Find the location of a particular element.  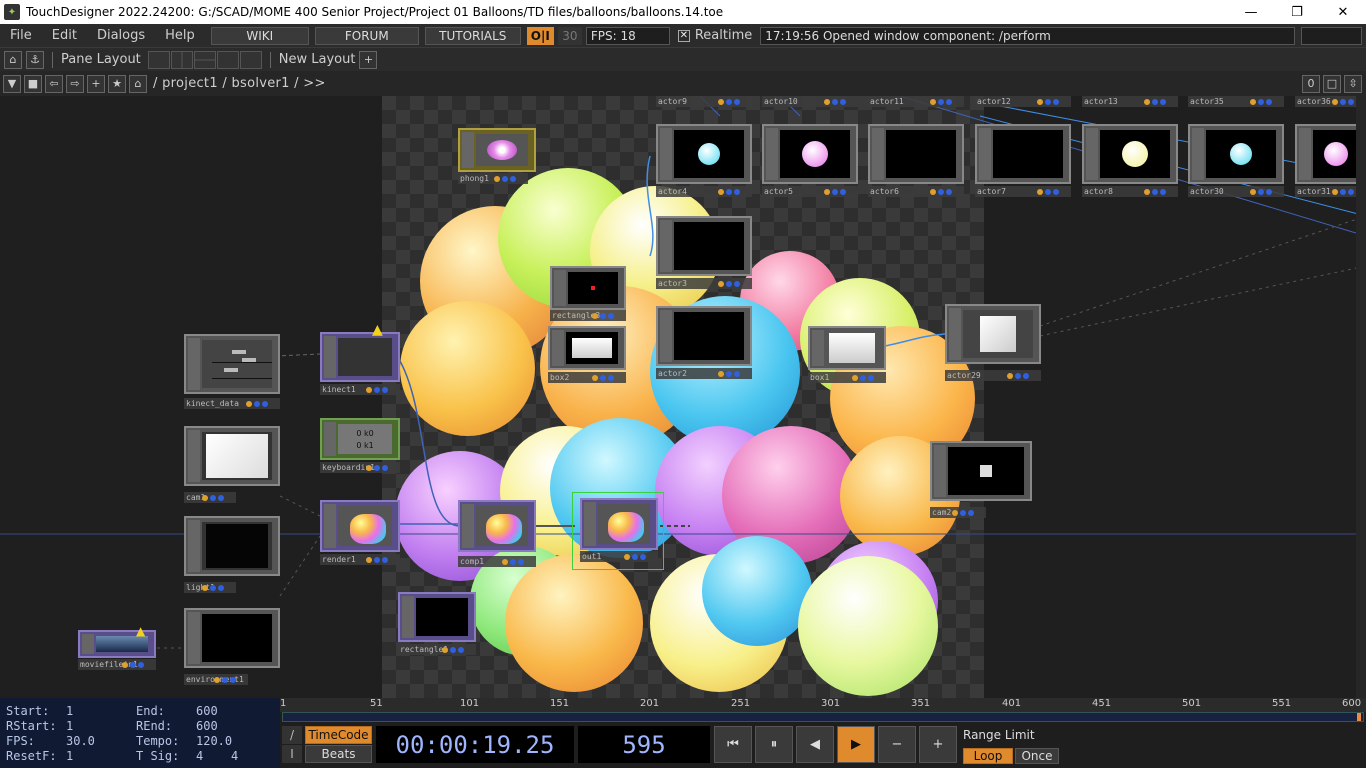

layout-quad-button is located at coordinates (250, 59).